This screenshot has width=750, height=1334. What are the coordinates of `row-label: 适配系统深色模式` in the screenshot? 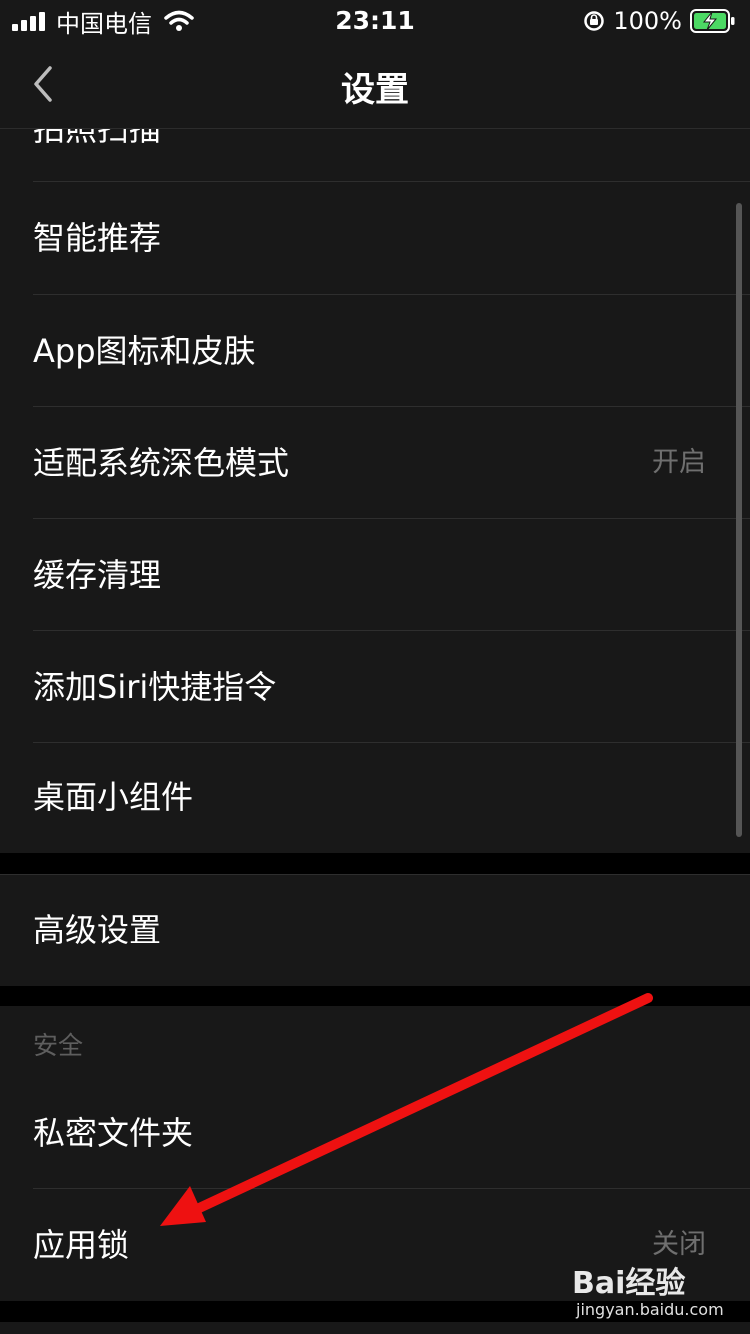 It's located at (161, 463).